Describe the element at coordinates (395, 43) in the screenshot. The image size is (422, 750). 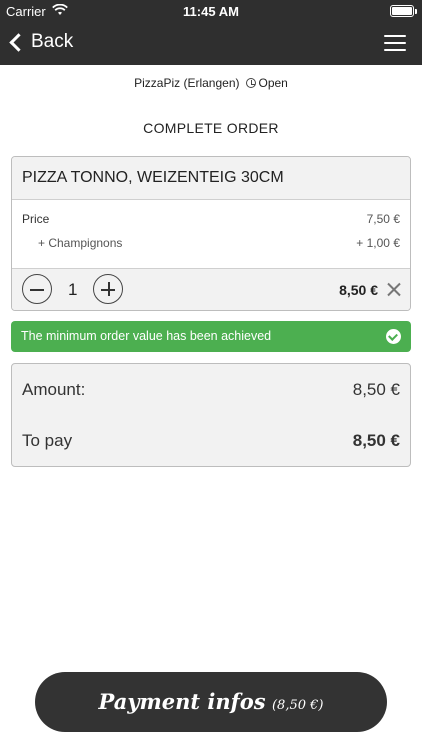
I see `hamburger-menu-icon` at that location.